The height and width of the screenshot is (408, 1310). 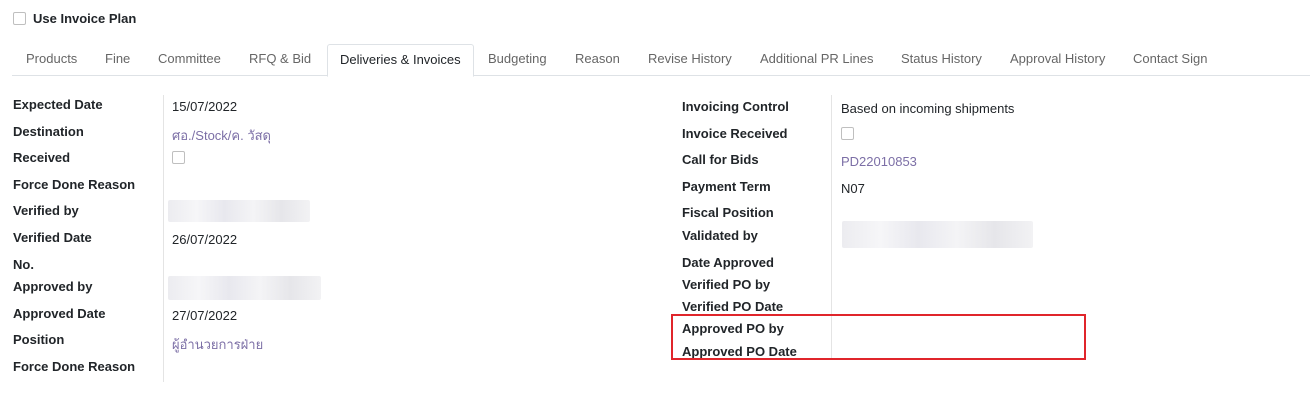 What do you see at coordinates (816, 59) in the screenshot?
I see `tab-additional-pr-lines: Additional PR Lines` at bounding box center [816, 59].